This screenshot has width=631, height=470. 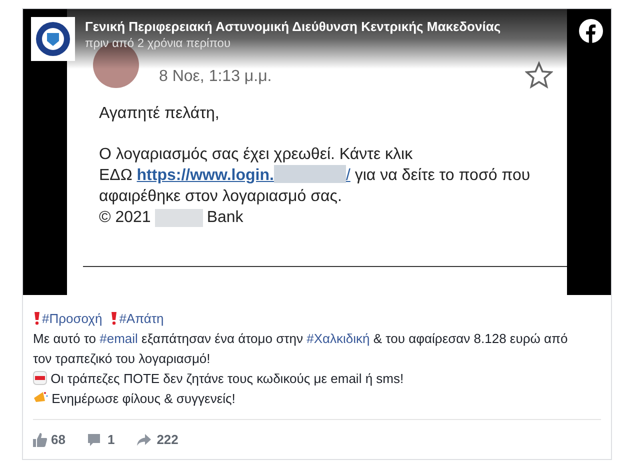 I want to click on link-end: /, so click(x=348, y=175).